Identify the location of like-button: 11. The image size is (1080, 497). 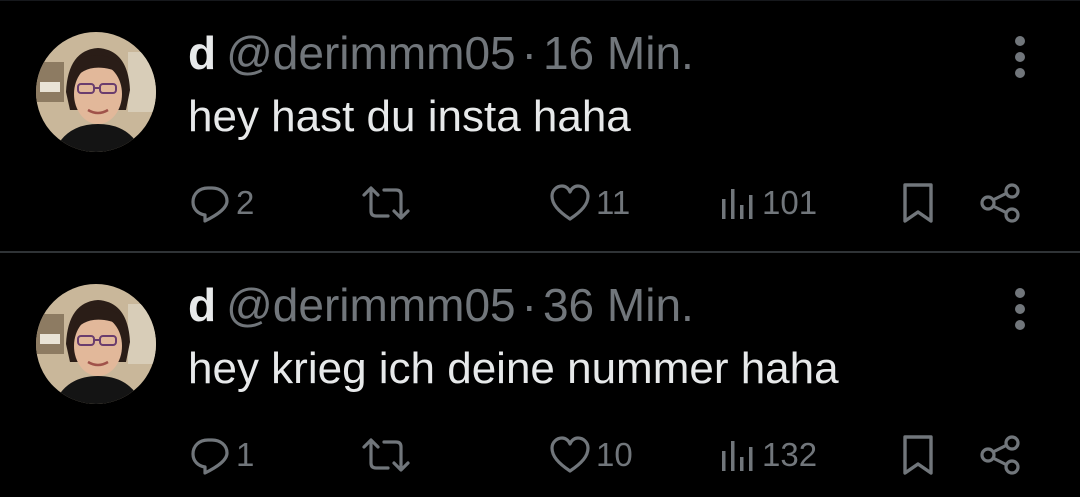
(589, 203).